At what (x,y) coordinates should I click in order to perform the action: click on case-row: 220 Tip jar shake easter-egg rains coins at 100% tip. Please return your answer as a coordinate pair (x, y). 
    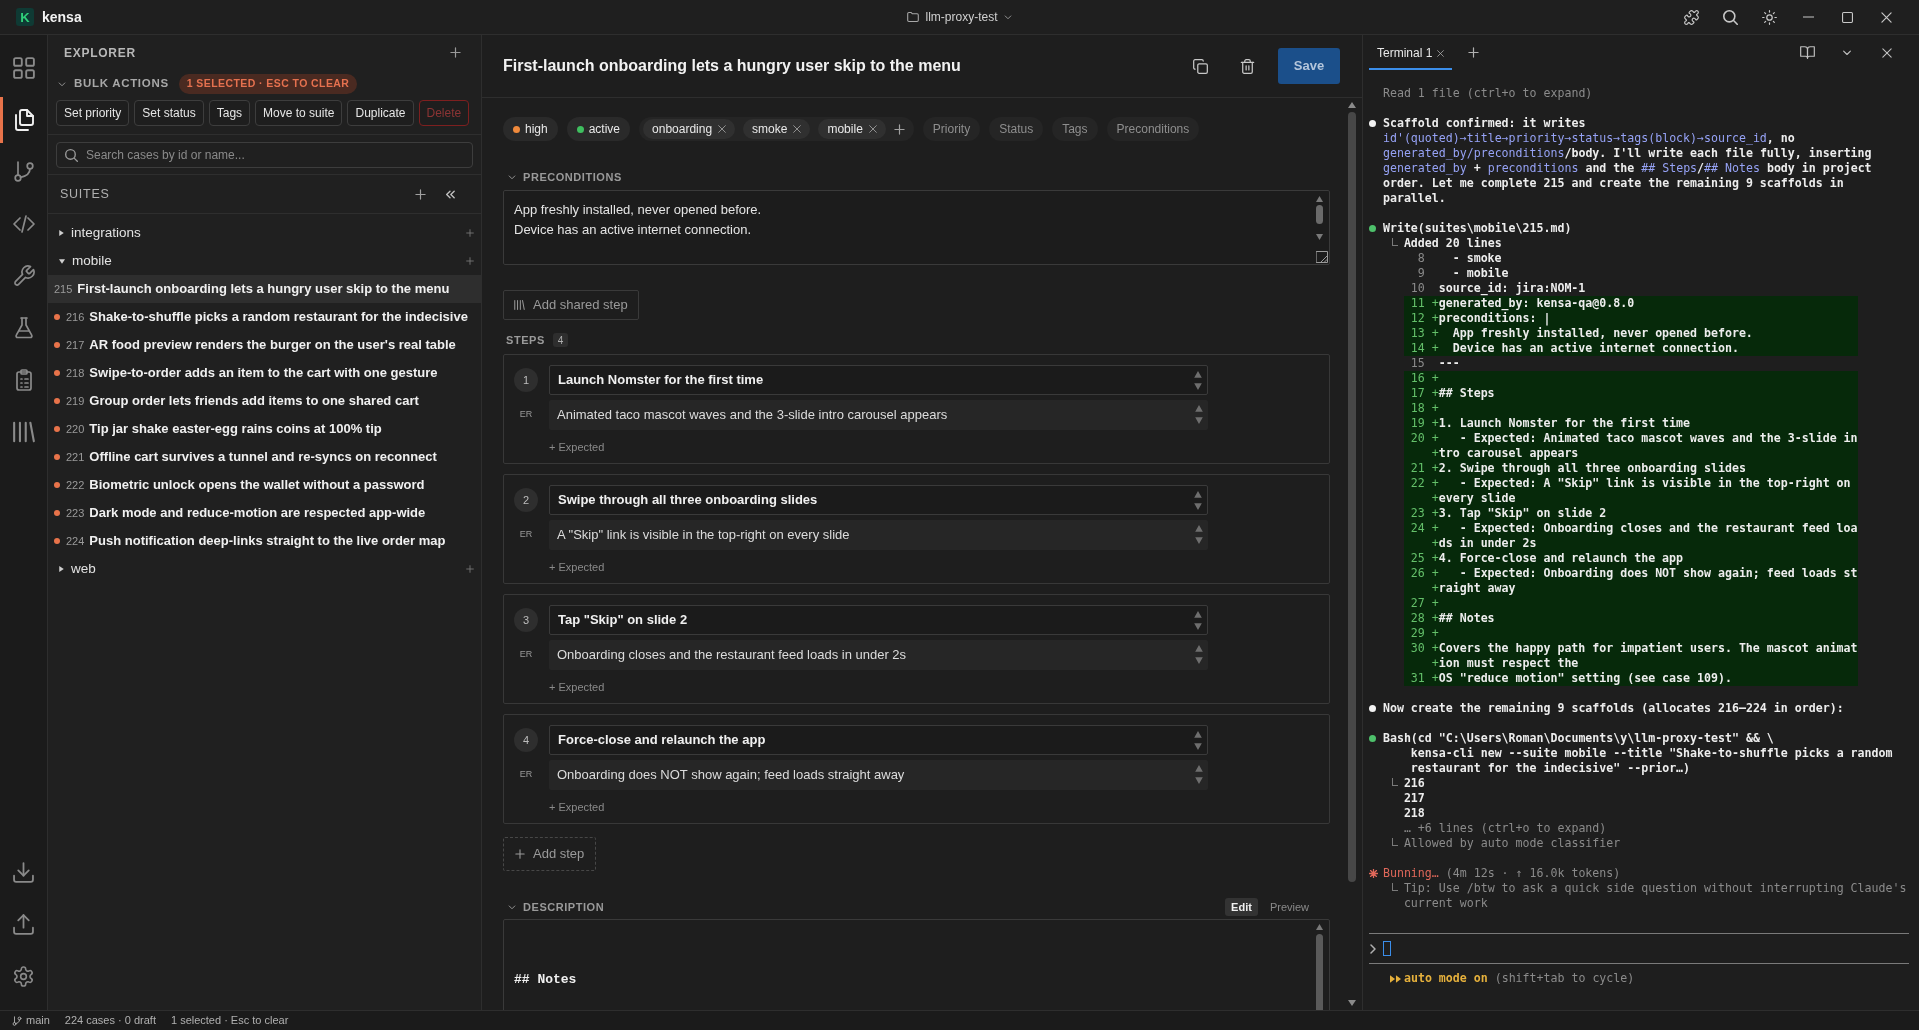
    Looking at the image, I should click on (264, 429).